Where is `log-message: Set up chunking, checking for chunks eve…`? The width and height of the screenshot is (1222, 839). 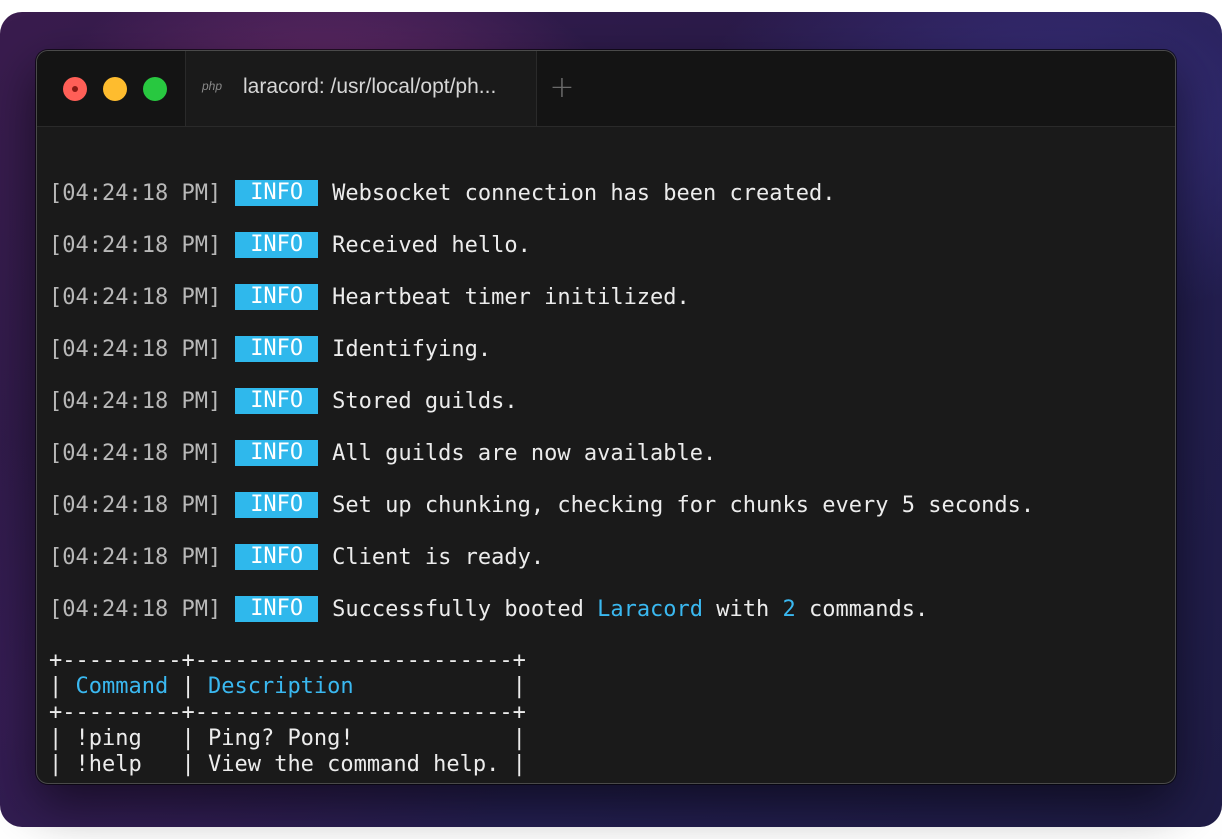 log-message: Set up chunking, checking for chunks eve… is located at coordinates (683, 505).